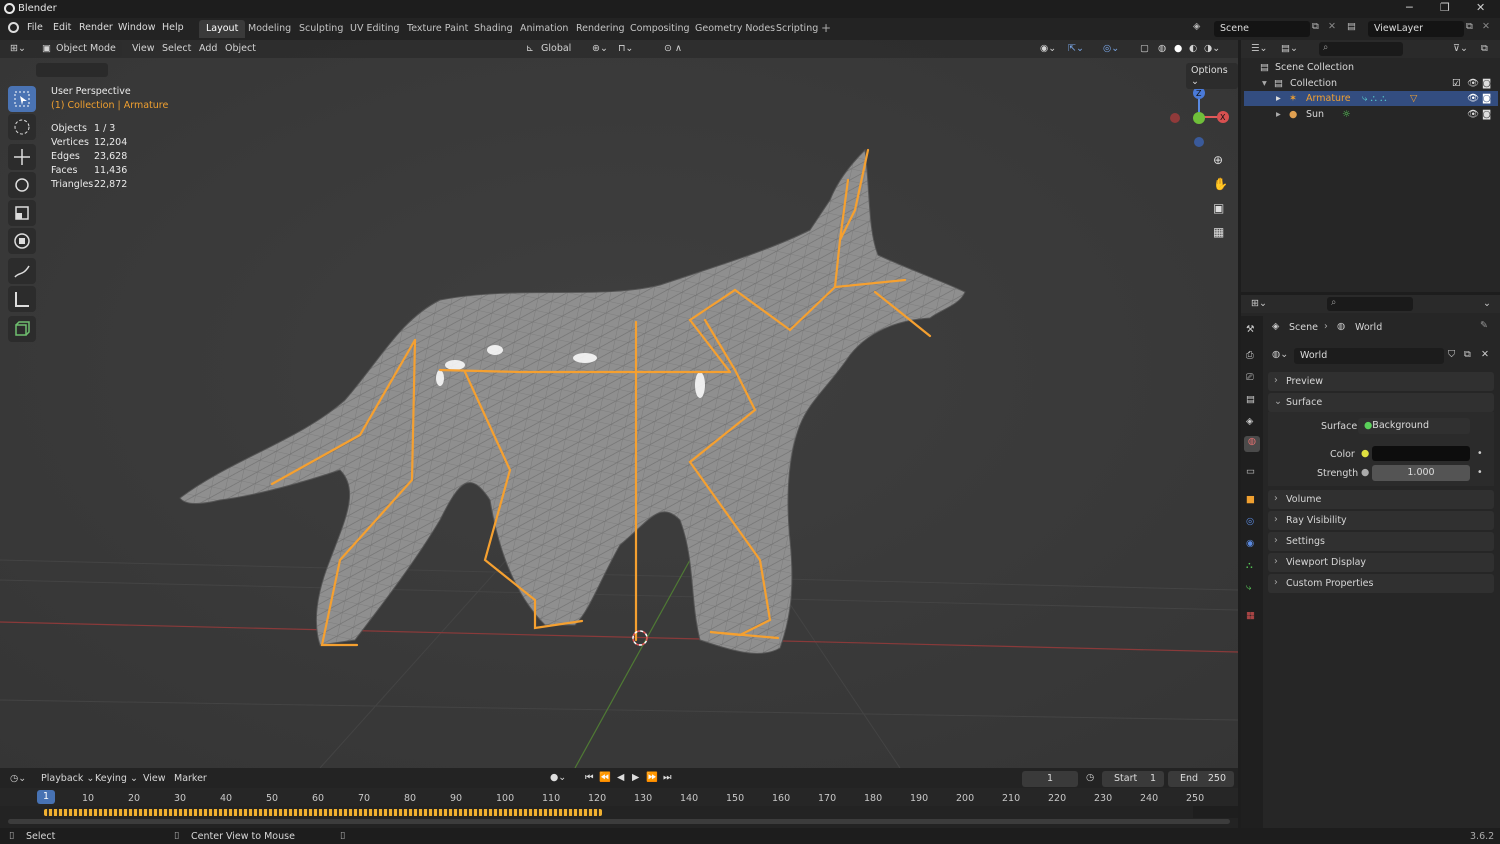 This screenshot has height=844, width=1500. What do you see at coordinates (1220, 184) in the screenshot?
I see `pan-hand-icon: ✋` at bounding box center [1220, 184].